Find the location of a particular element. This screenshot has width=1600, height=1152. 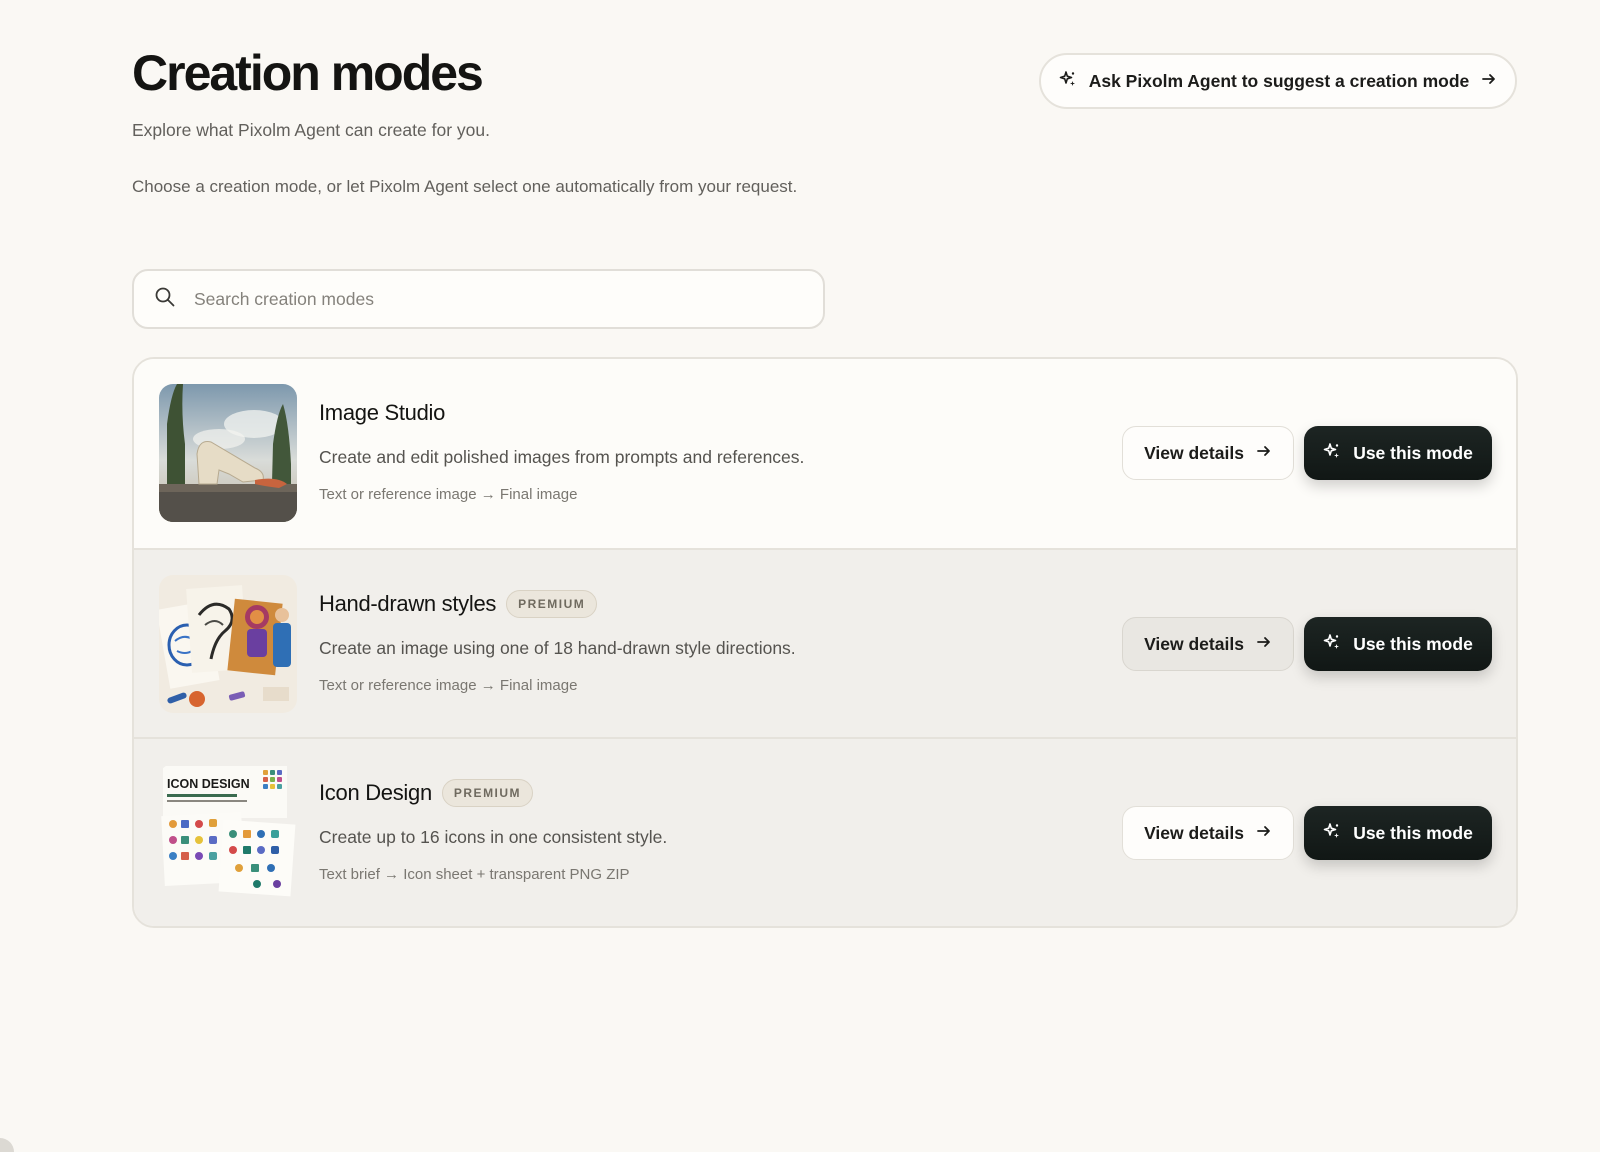

mode-name: Image Studio is located at coordinates (382, 412).